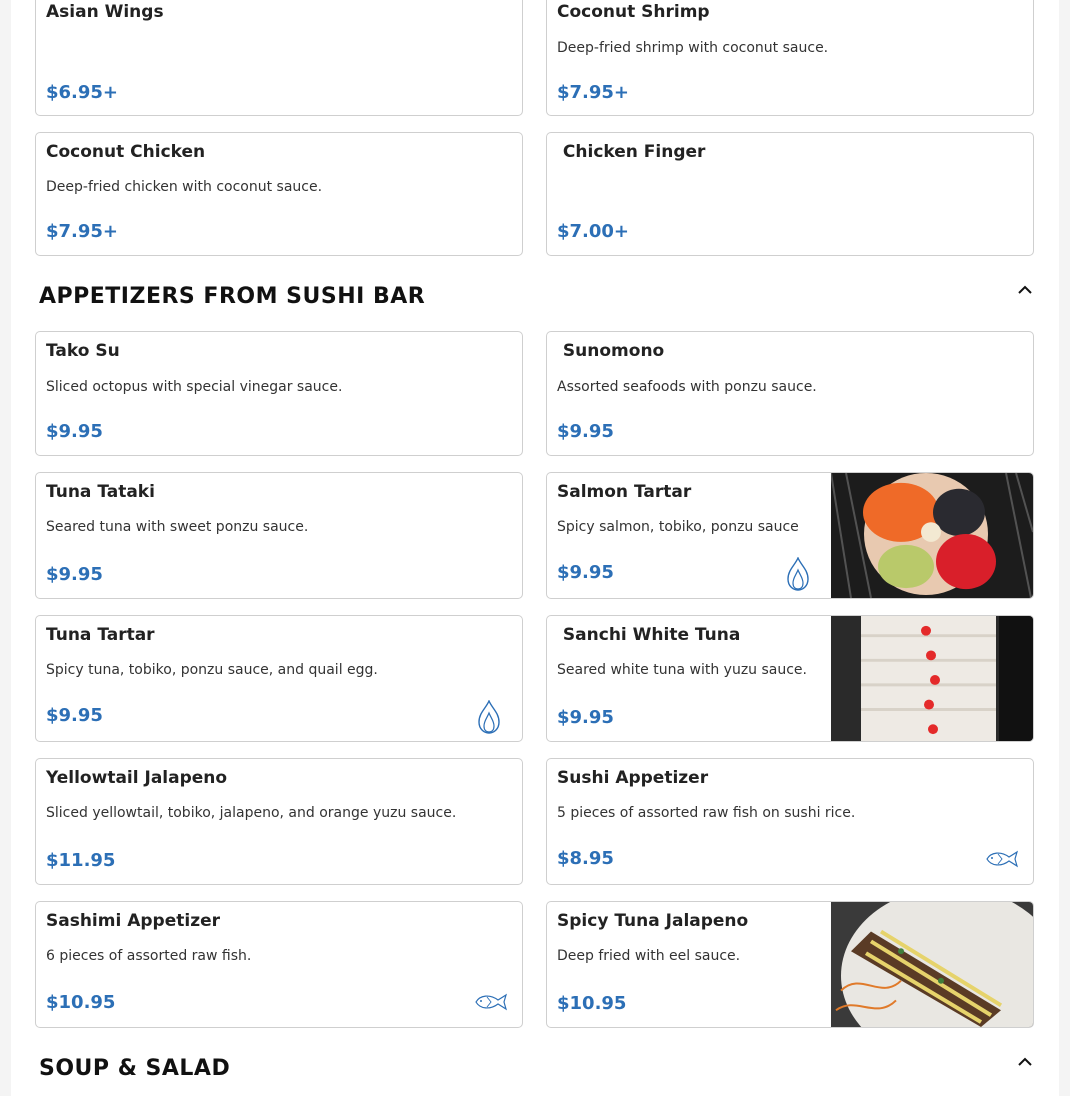 The image size is (1070, 1096). I want to click on item-name: Asian Wings, so click(105, 12).